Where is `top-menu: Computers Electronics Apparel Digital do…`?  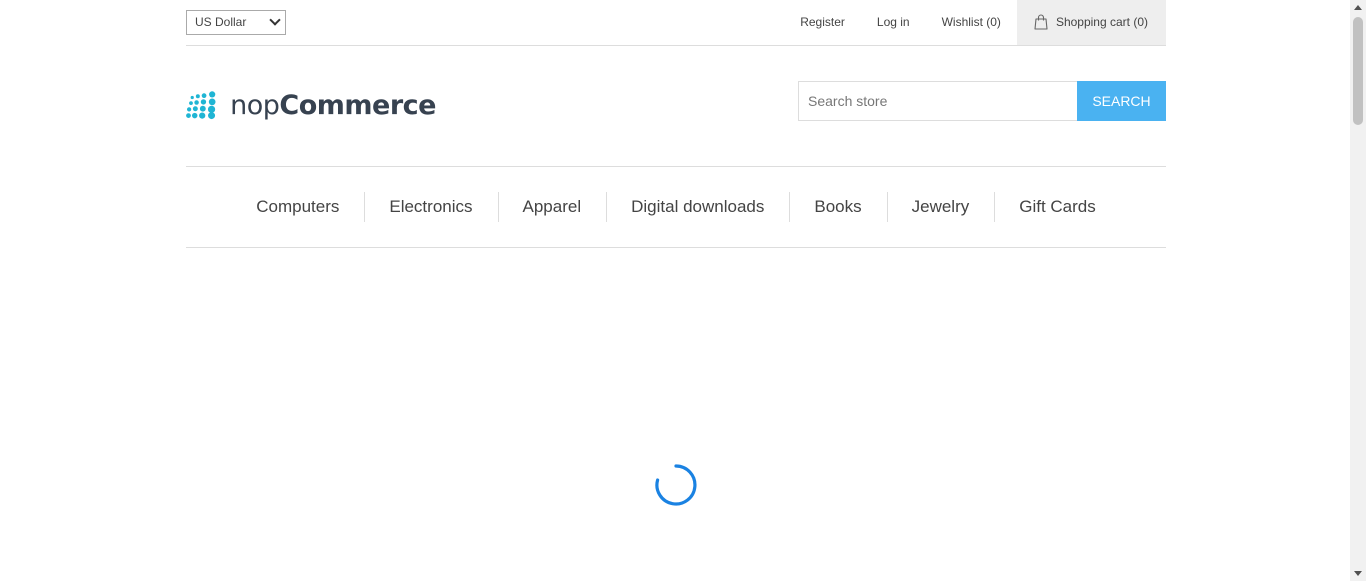
top-menu: Computers Electronics Apparel Digital do… is located at coordinates (676, 207).